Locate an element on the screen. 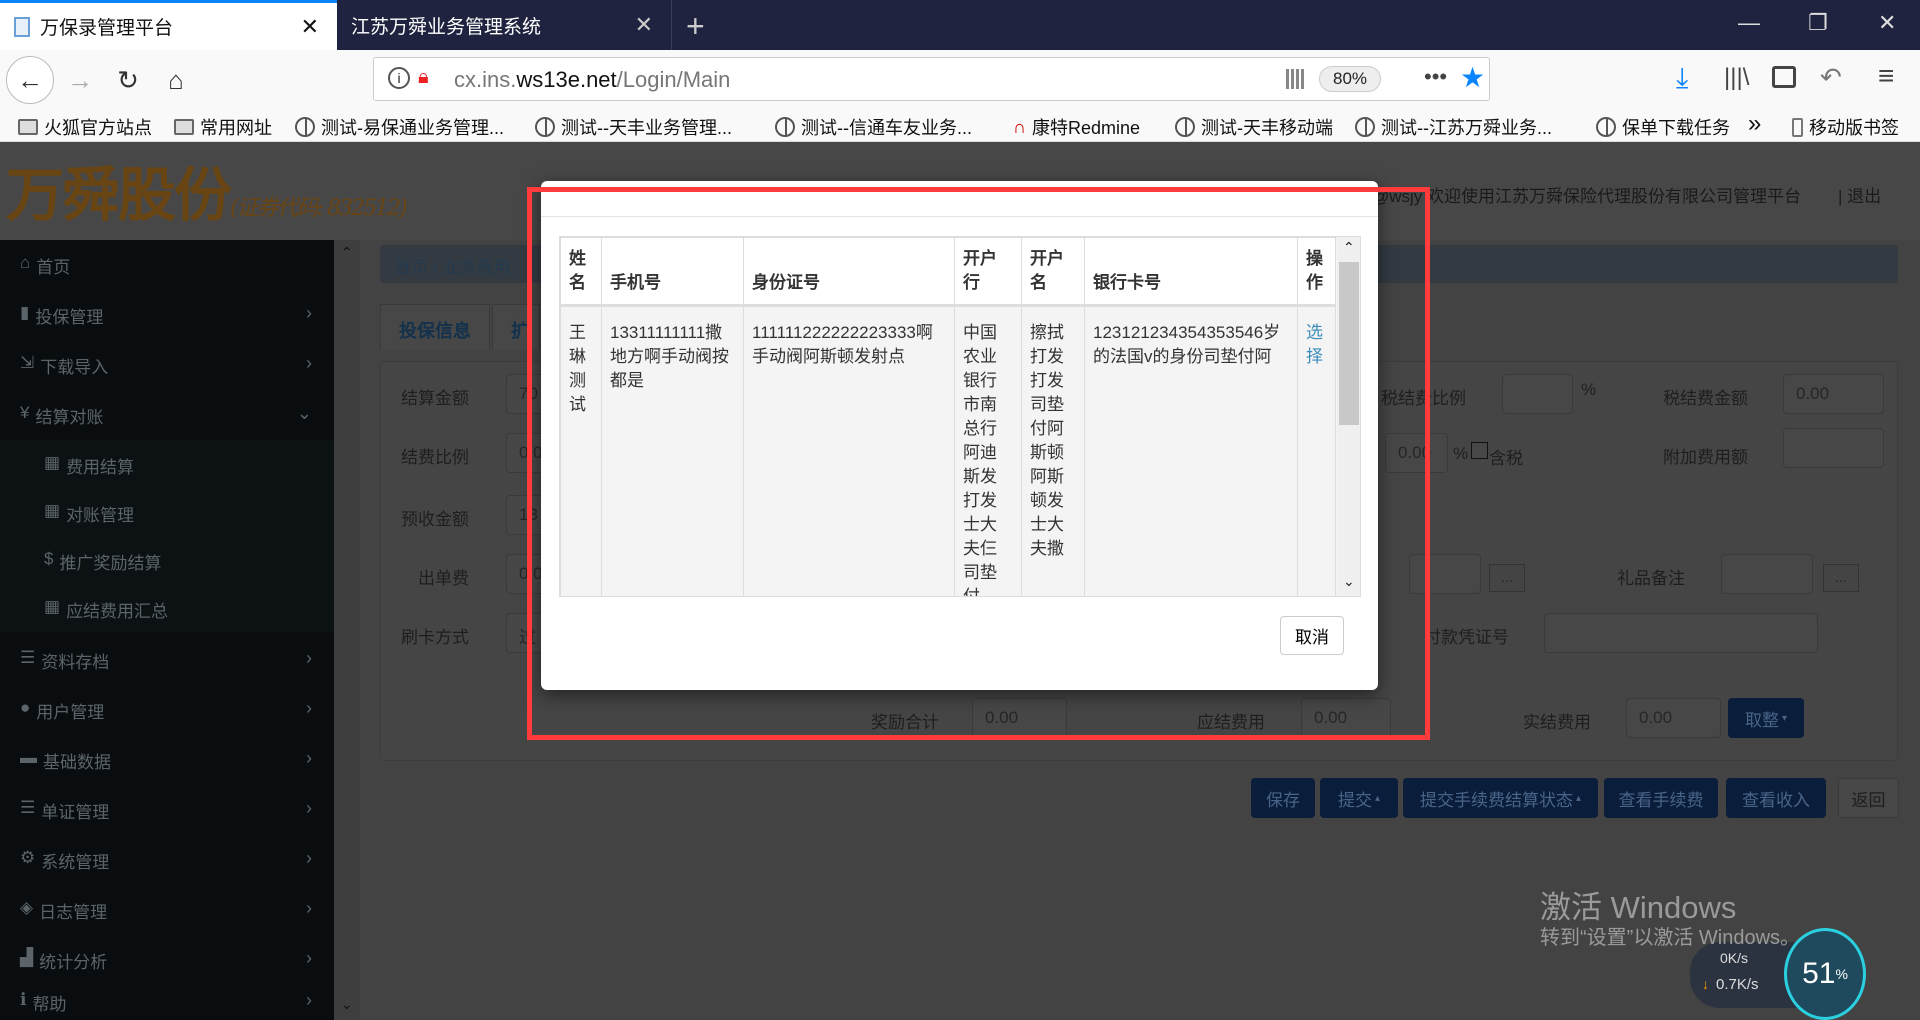 The height and width of the screenshot is (1020, 1920). back-button: ← is located at coordinates (30, 80).